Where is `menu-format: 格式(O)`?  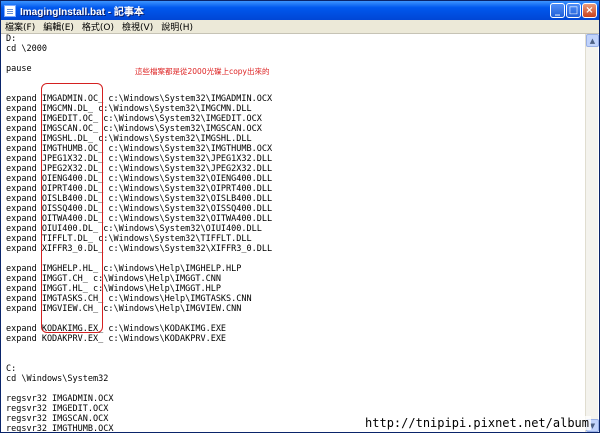
menu-format: 格式(O) is located at coordinates (98, 26).